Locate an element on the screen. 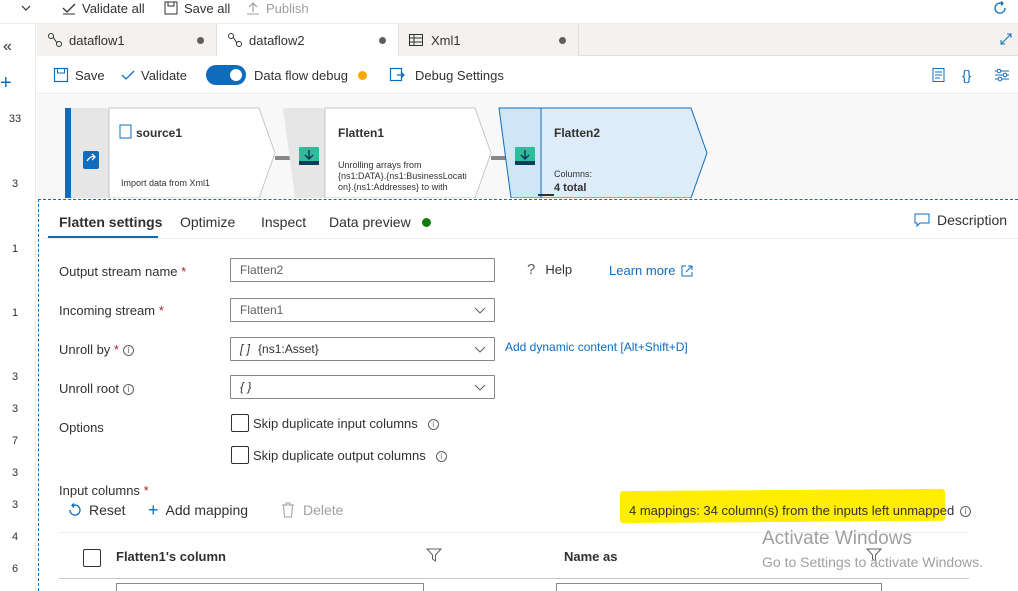 The height and width of the screenshot is (591, 1018). debug-settings-label: Debug Settings is located at coordinates (459, 75).